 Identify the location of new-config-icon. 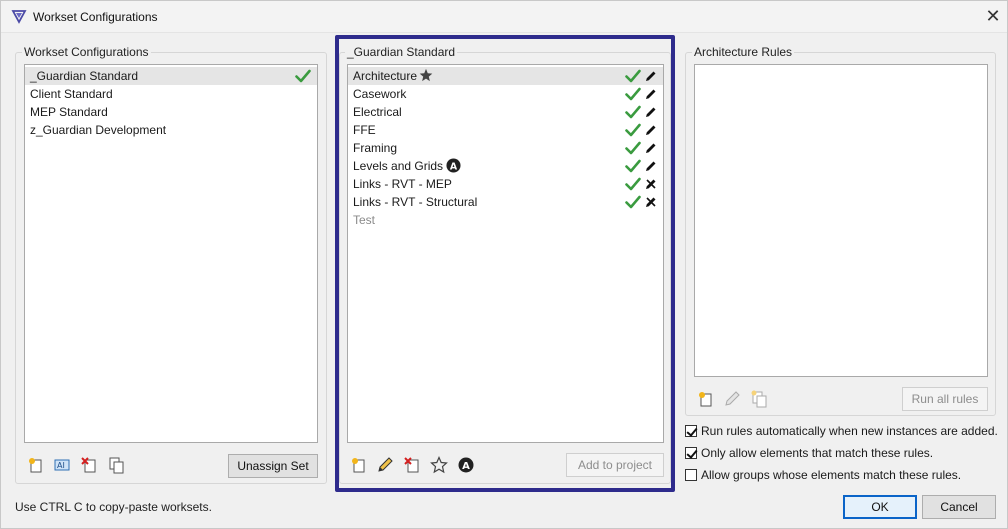
(36, 465).